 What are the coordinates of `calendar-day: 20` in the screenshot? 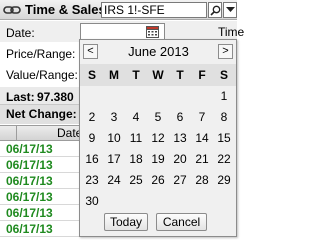 It's located at (180, 159).